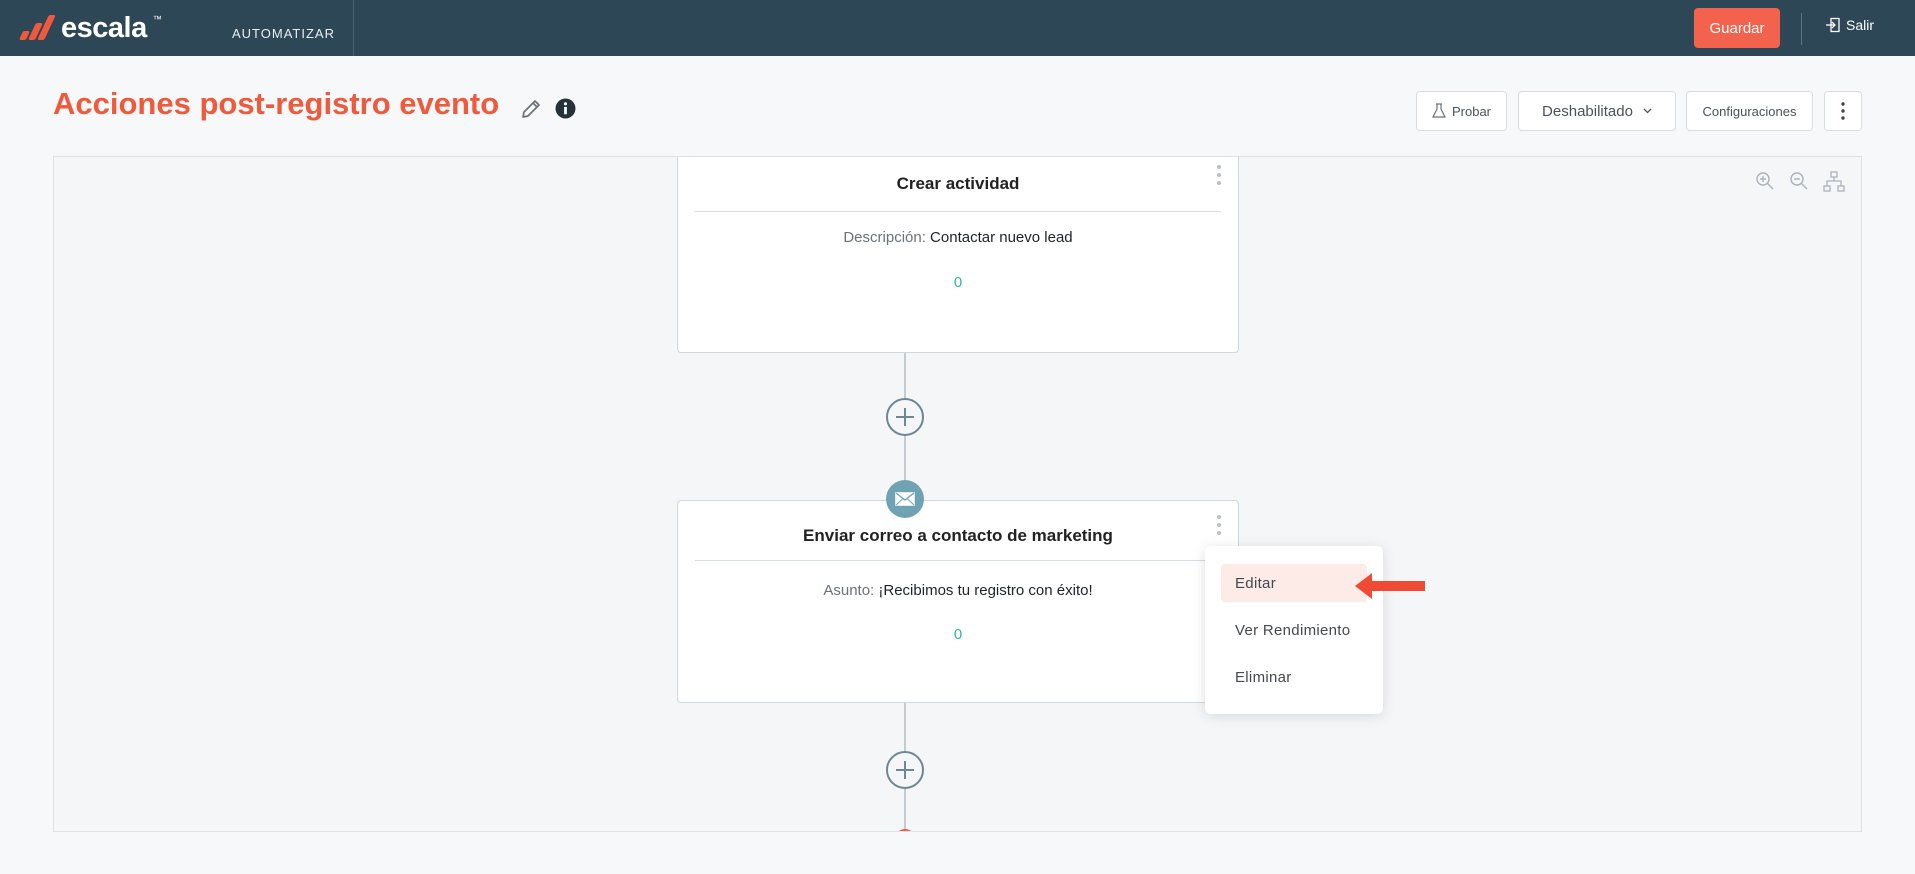 This screenshot has height=874, width=1915. What do you see at coordinates (565, 111) in the screenshot?
I see `info-icon` at bounding box center [565, 111].